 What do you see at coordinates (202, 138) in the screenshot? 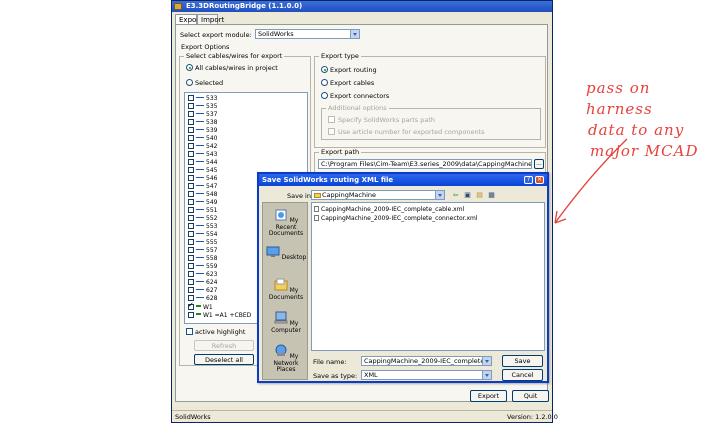
I see `list-item: 540` at bounding box center [202, 138].